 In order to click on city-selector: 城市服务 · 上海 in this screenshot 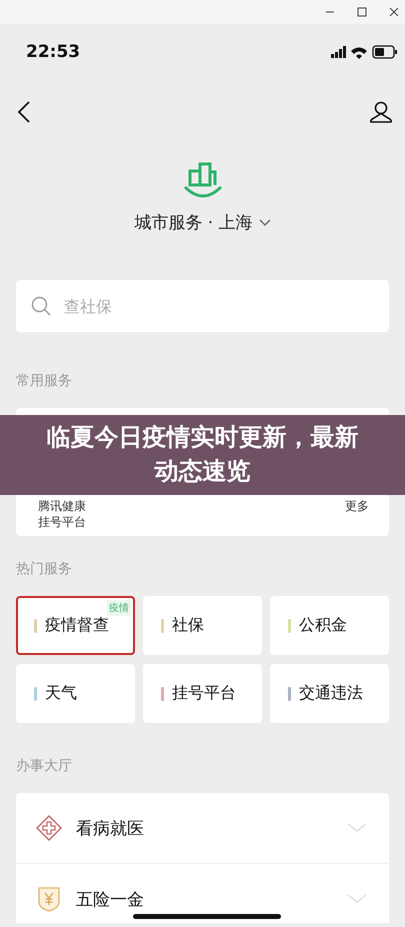, I will do `click(202, 222)`.